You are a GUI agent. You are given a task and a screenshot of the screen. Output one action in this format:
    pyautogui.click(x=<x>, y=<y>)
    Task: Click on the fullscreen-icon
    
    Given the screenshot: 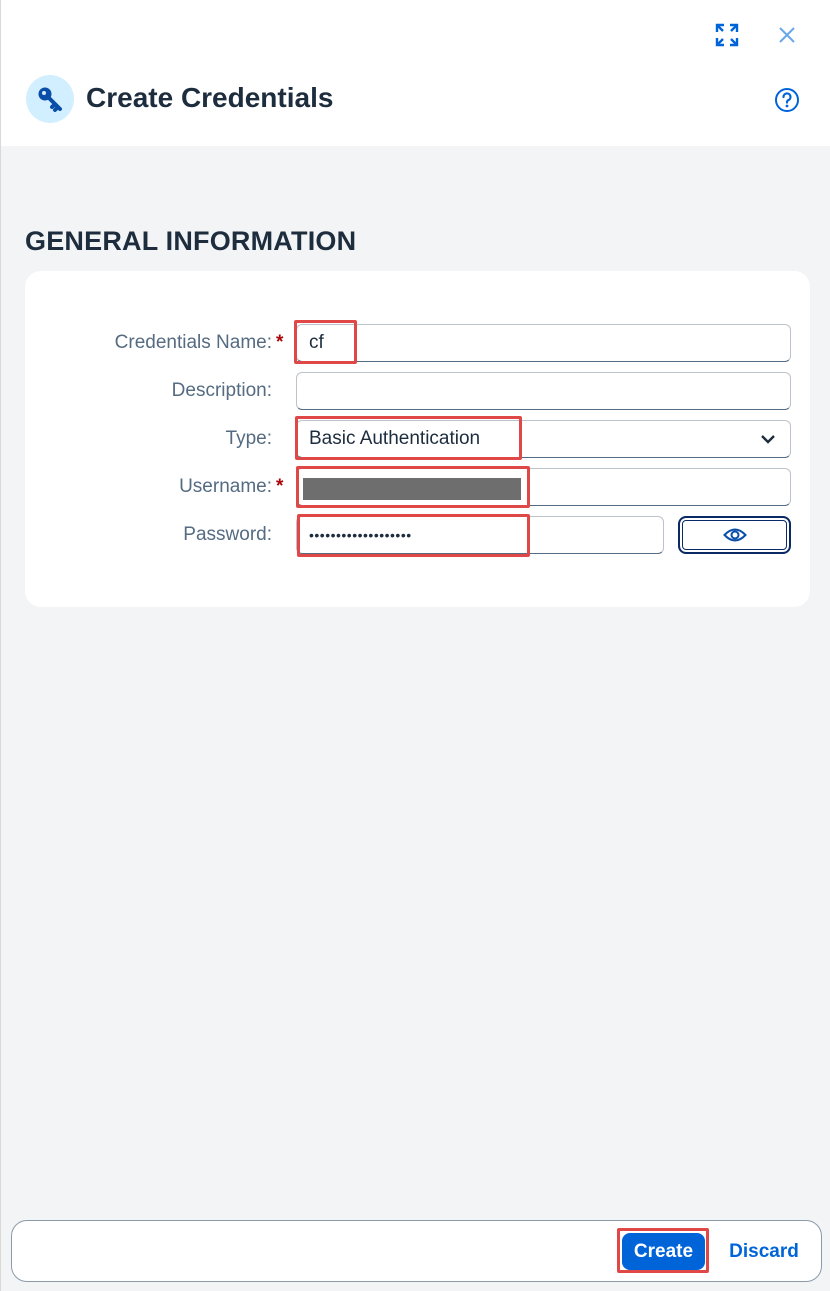 What is the action you would take?
    pyautogui.click(x=727, y=35)
    